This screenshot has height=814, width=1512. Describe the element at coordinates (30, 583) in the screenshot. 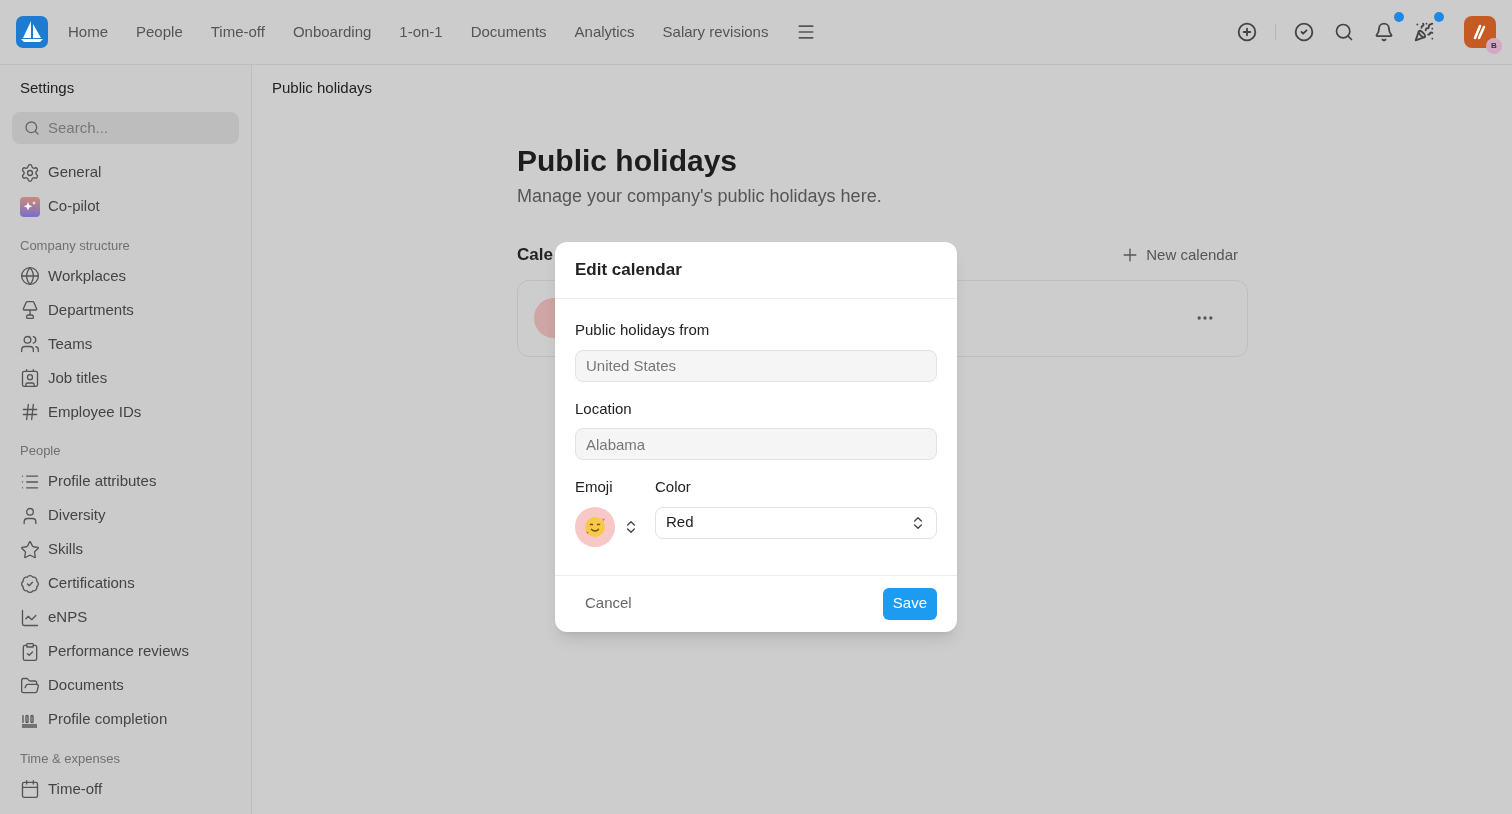

I see `badge-icon` at that location.